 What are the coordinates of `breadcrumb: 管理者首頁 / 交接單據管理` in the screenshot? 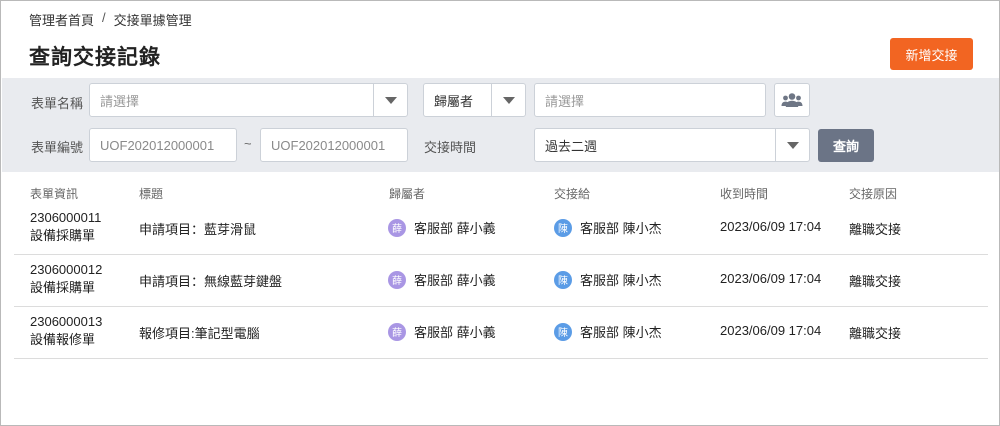 It's located at (110, 19).